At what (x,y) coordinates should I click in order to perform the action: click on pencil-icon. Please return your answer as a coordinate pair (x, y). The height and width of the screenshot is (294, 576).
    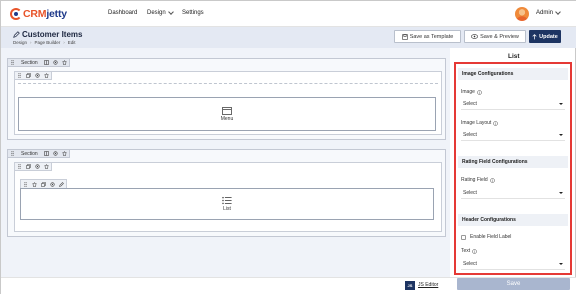
    Looking at the image, I should click on (16, 34).